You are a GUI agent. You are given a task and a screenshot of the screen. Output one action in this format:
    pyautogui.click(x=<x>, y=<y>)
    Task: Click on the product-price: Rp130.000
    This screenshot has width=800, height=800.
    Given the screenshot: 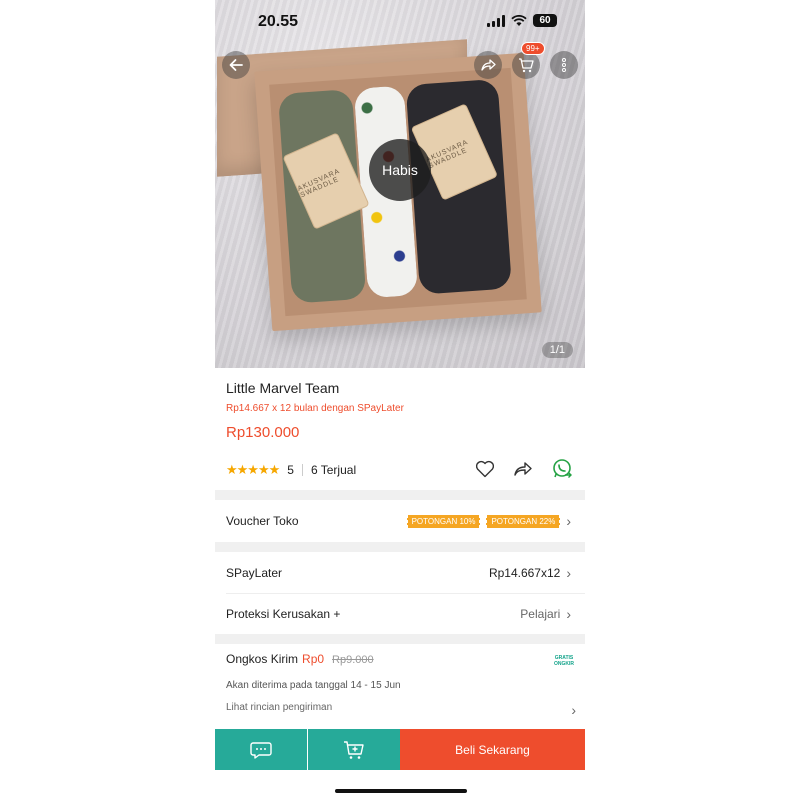 What is the action you would take?
    pyautogui.click(x=263, y=432)
    